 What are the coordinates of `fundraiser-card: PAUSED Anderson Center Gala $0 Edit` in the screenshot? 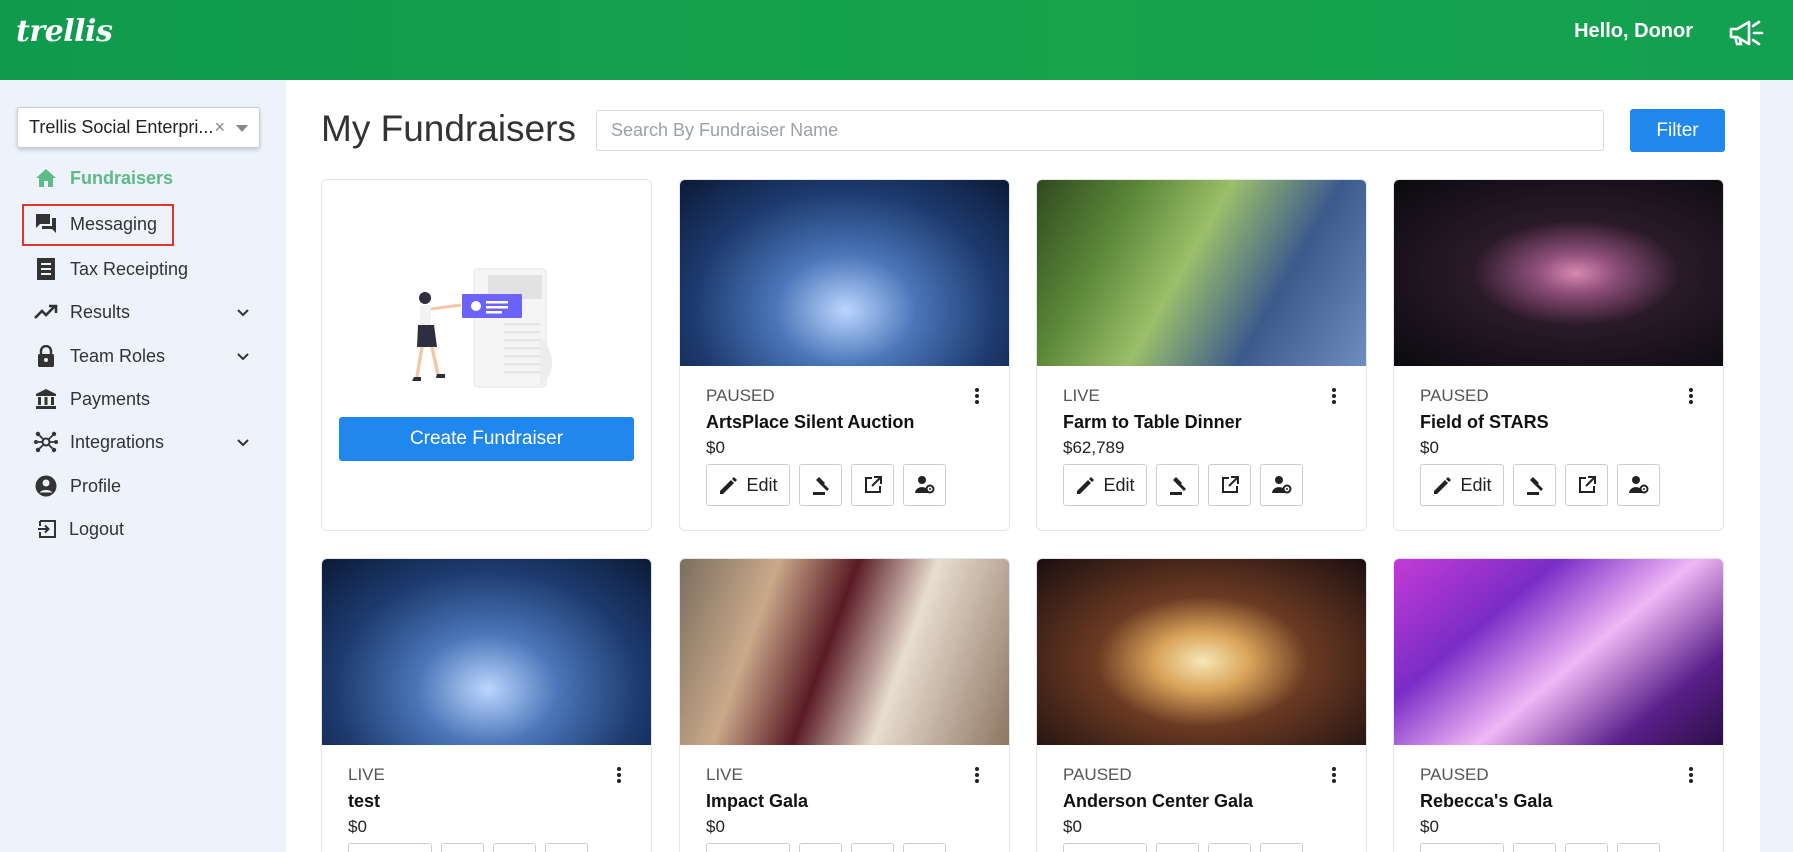 It's located at (1201, 705).